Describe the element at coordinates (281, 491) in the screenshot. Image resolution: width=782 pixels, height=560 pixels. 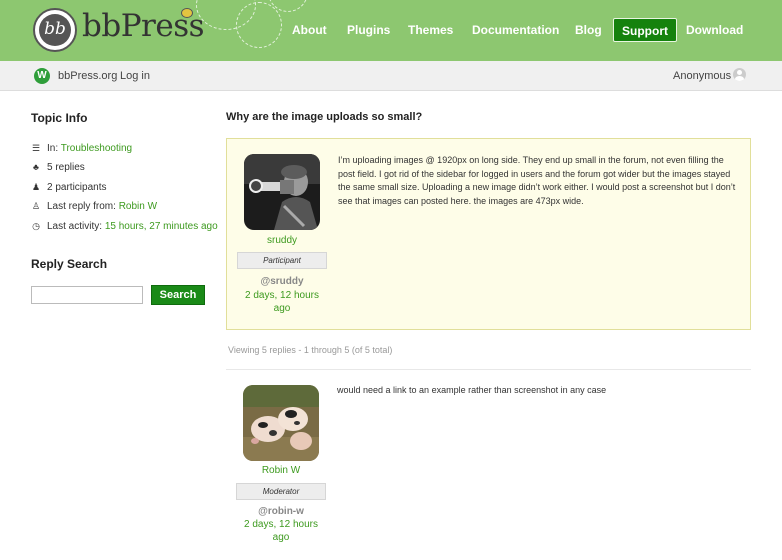
I see `author-role-badge: Moderator` at that location.